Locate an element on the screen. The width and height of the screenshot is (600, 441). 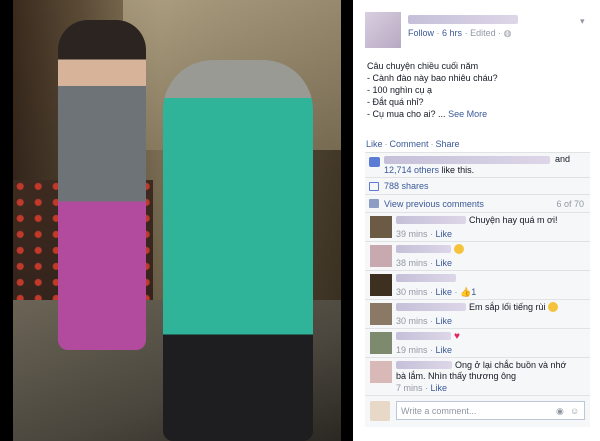
comment-item: Em sắp lối tiếng rùi 30 mins · Like is located at coordinates (477, 313).